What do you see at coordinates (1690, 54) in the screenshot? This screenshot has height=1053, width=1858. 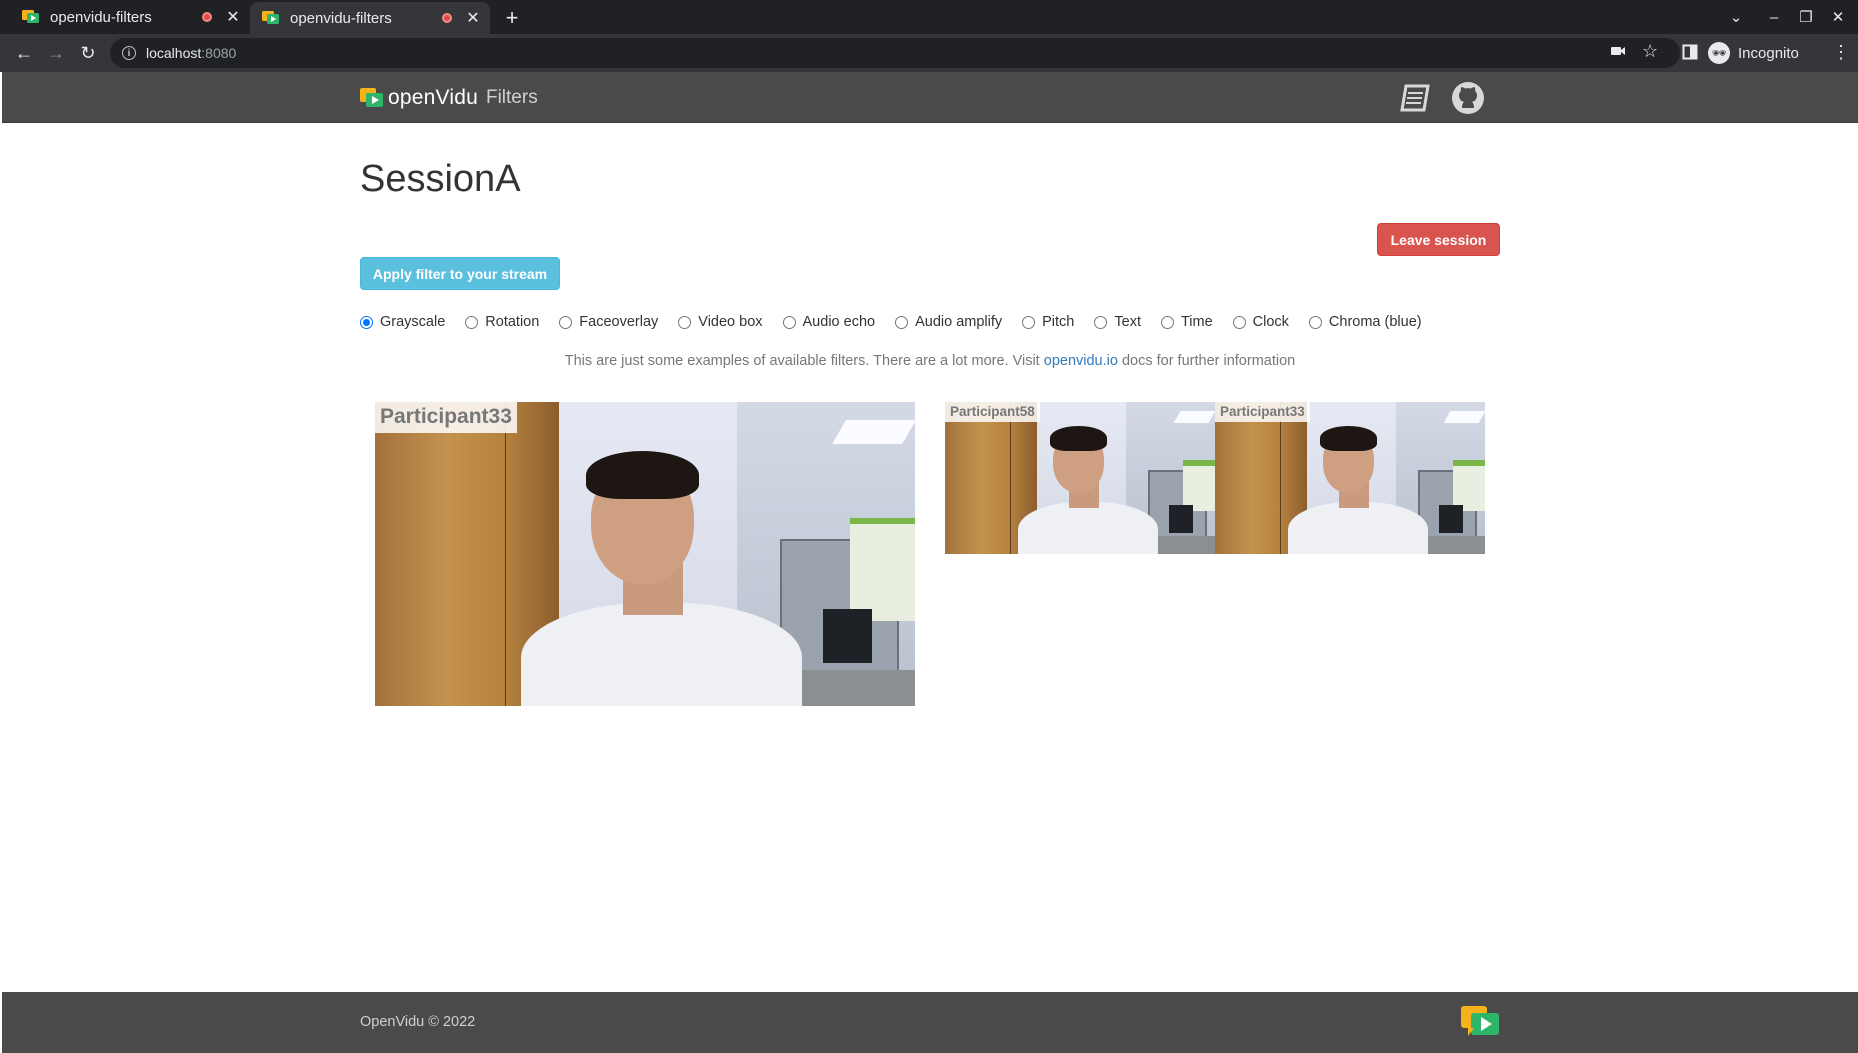 I see `side-panel-icon` at bounding box center [1690, 54].